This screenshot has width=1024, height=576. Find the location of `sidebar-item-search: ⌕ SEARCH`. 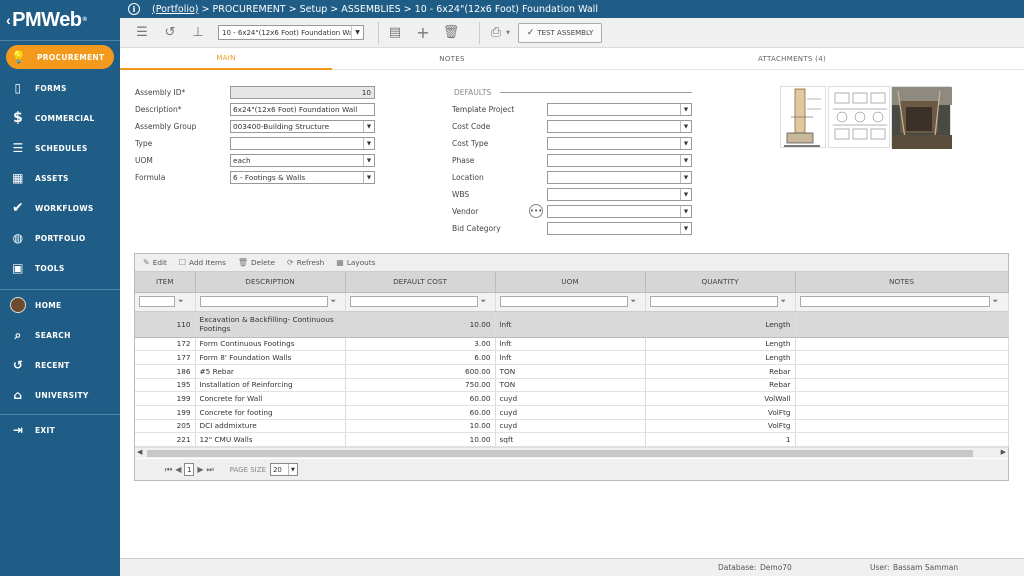

sidebar-item-search: ⌕ SEARCH is located at coordinates (60, 335).